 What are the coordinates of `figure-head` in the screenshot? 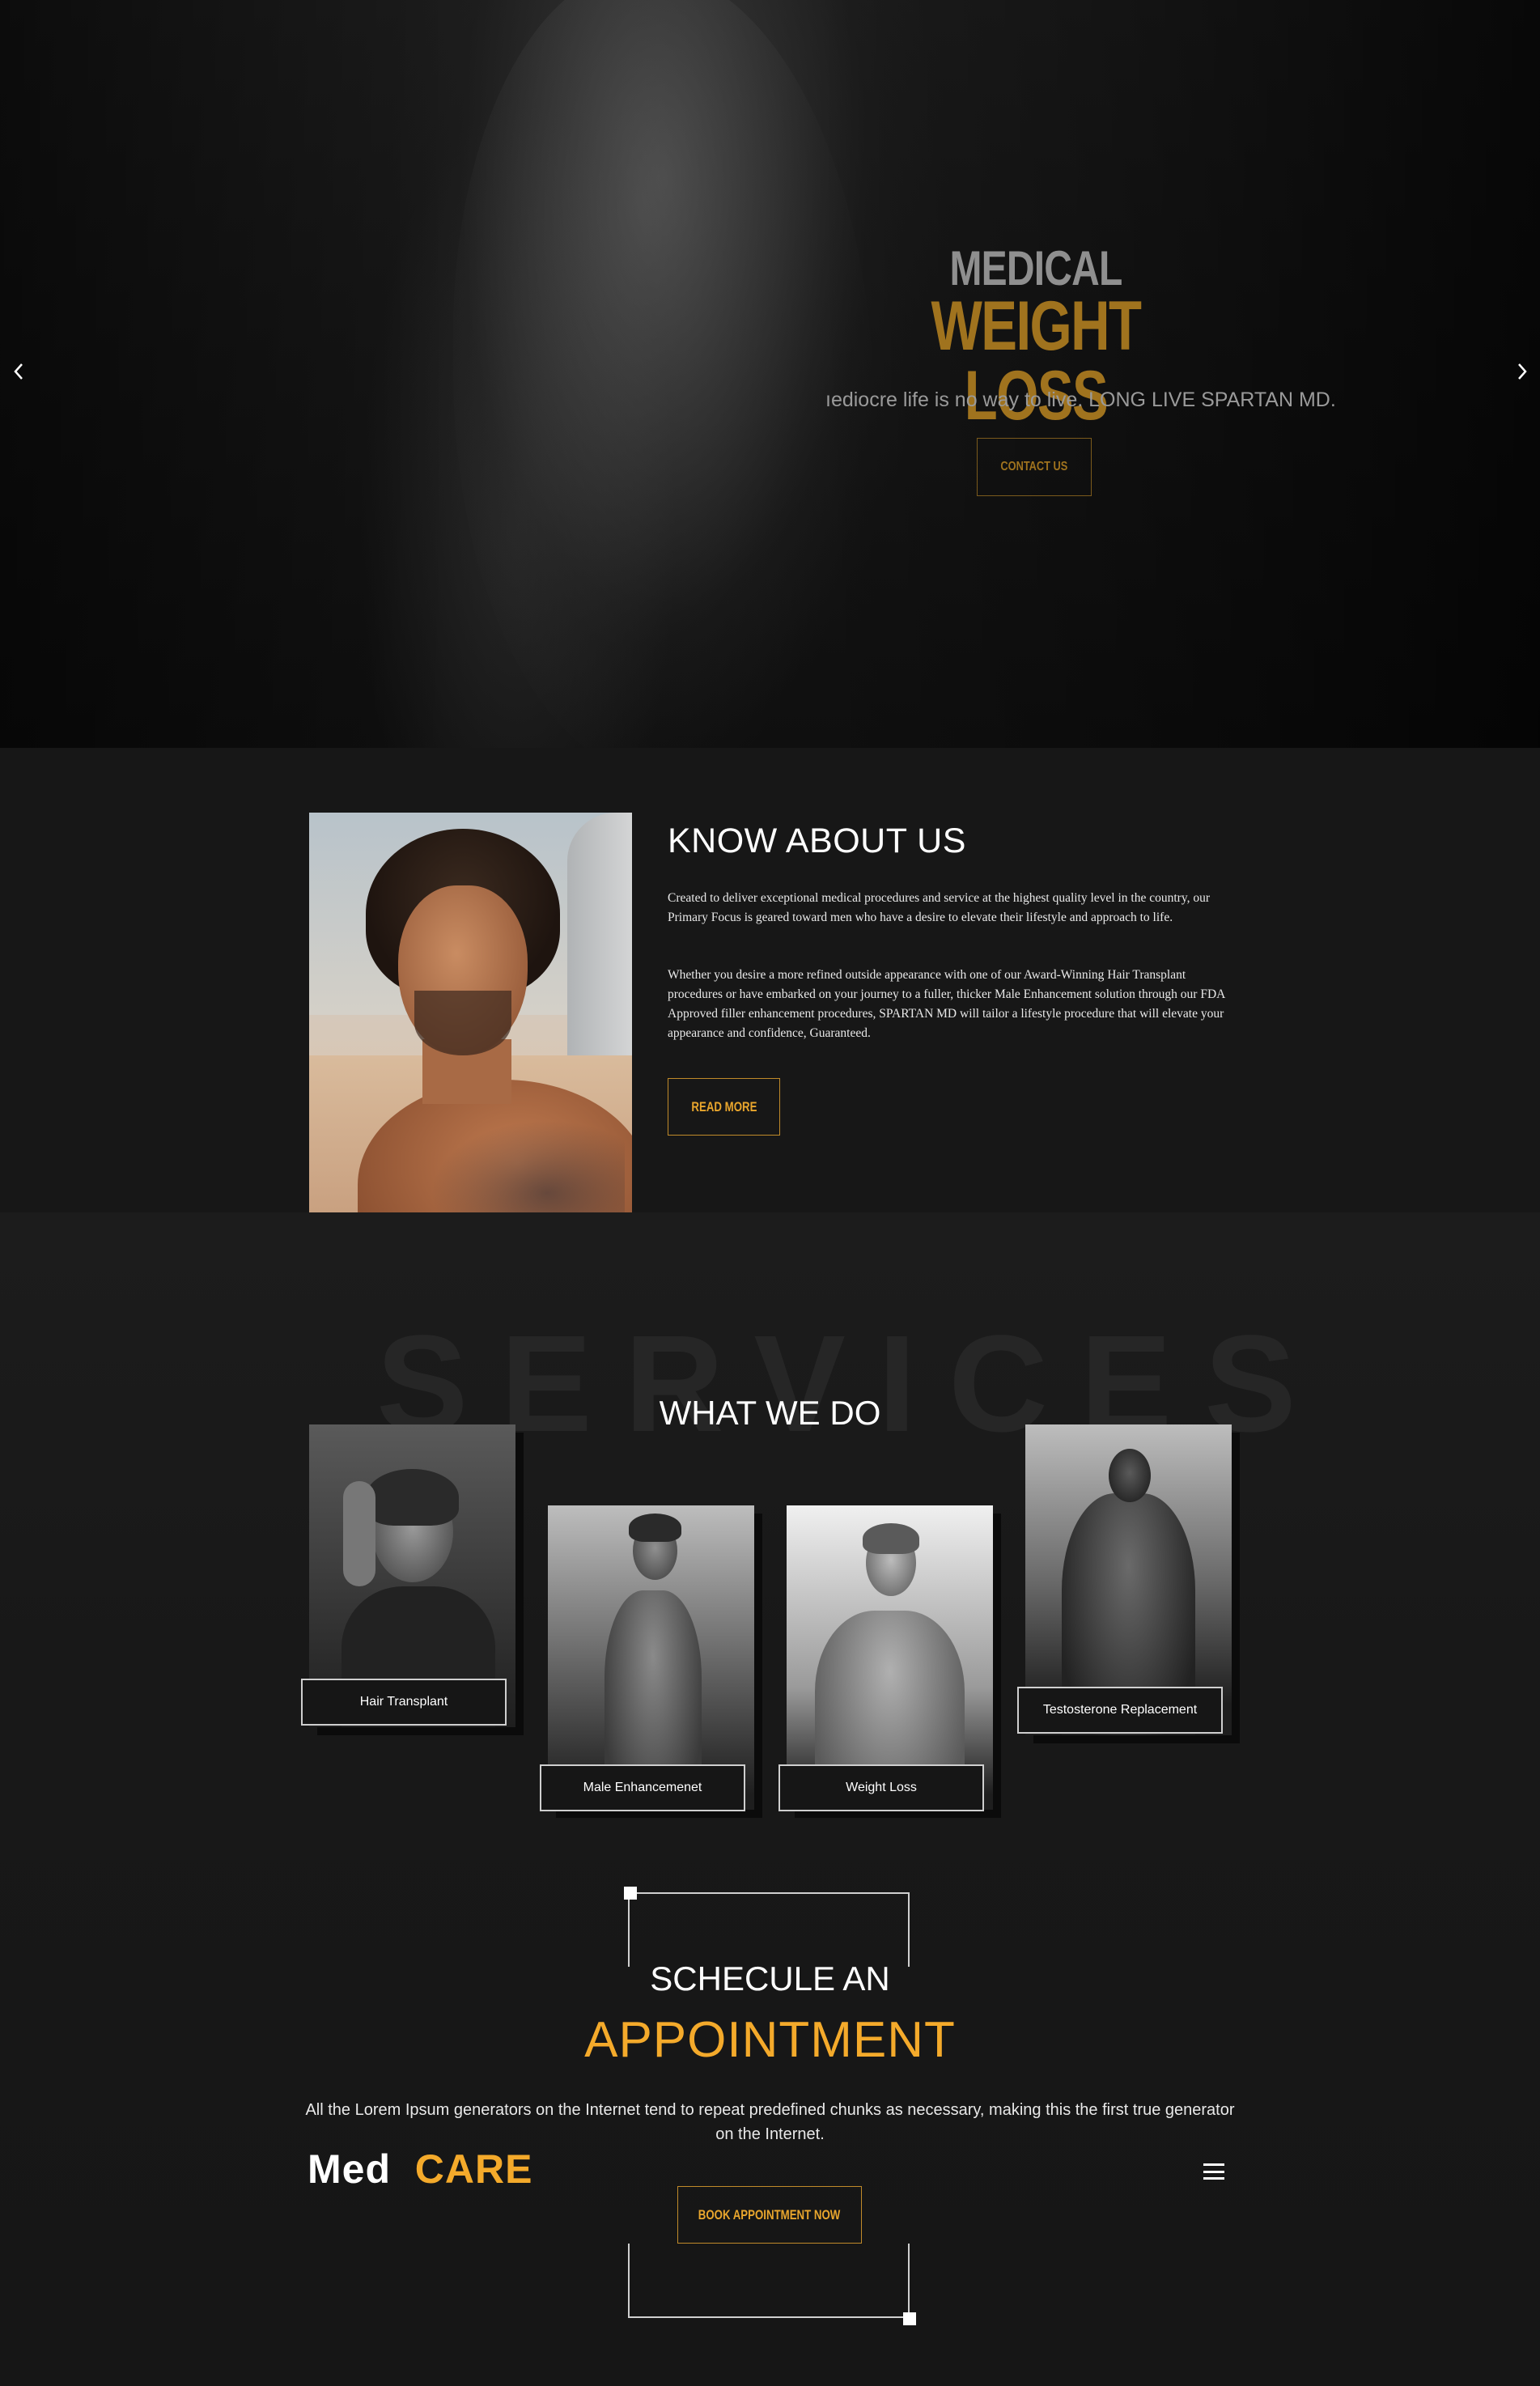 It's located at (1130, 1475).